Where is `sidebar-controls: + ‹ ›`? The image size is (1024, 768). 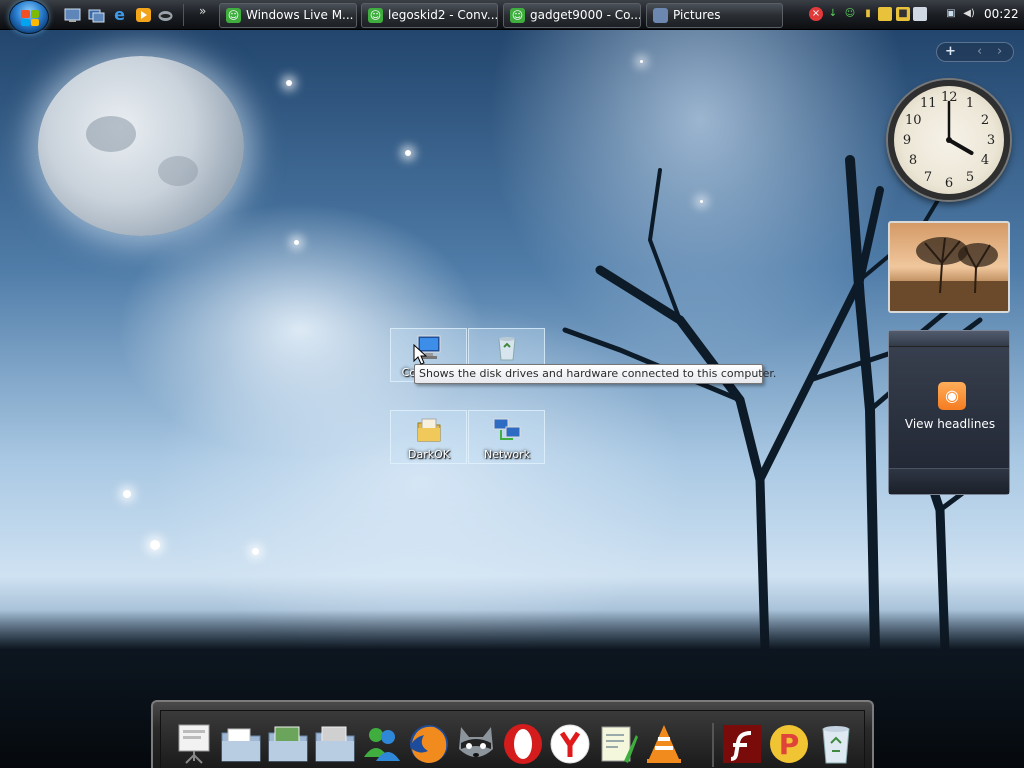
sidebar-controls: + ‹ › is located at coordinates (975, 52).